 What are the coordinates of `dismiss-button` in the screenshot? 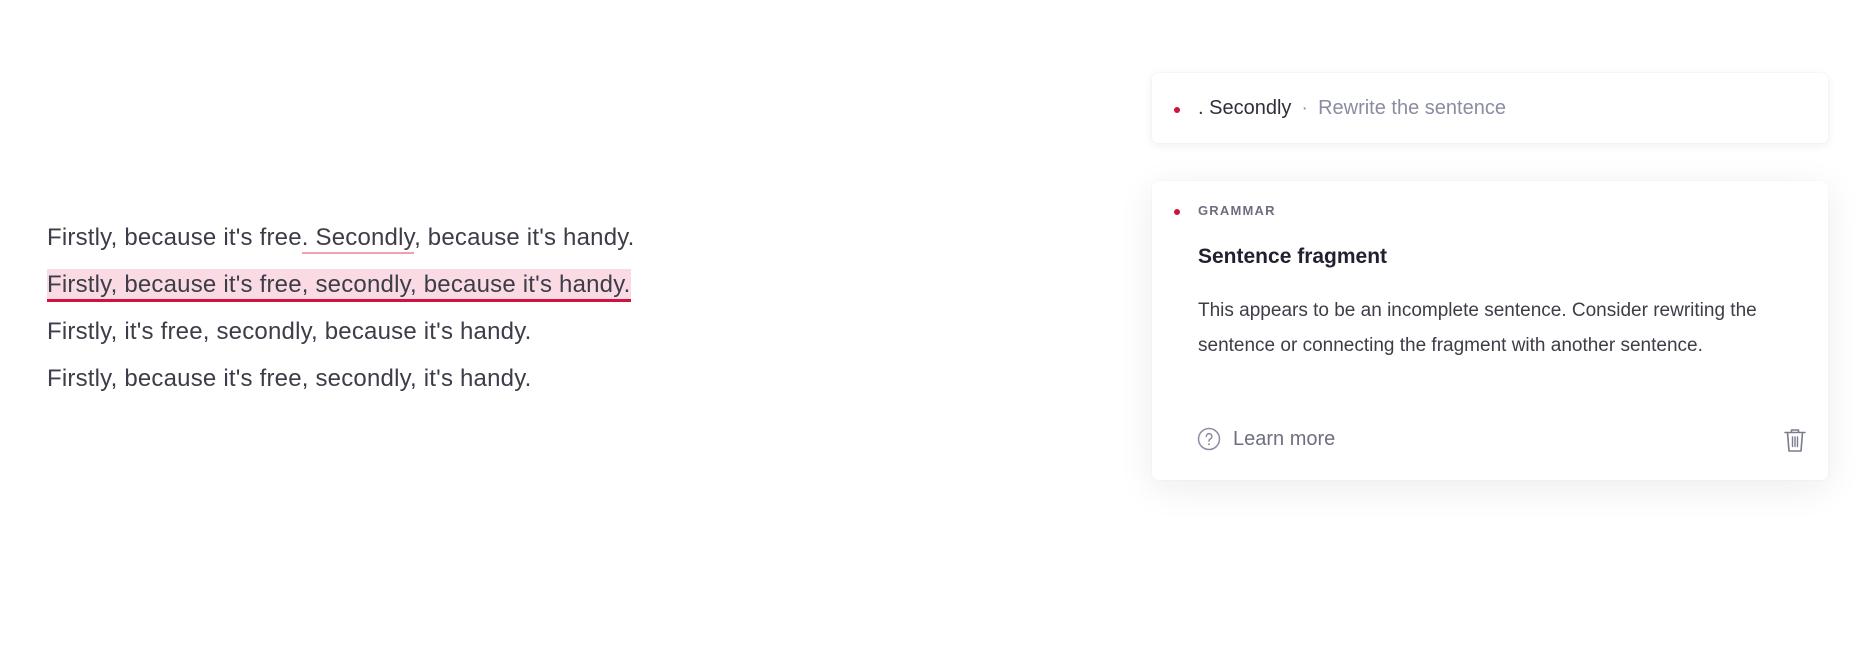 It's located at (1795, 440).